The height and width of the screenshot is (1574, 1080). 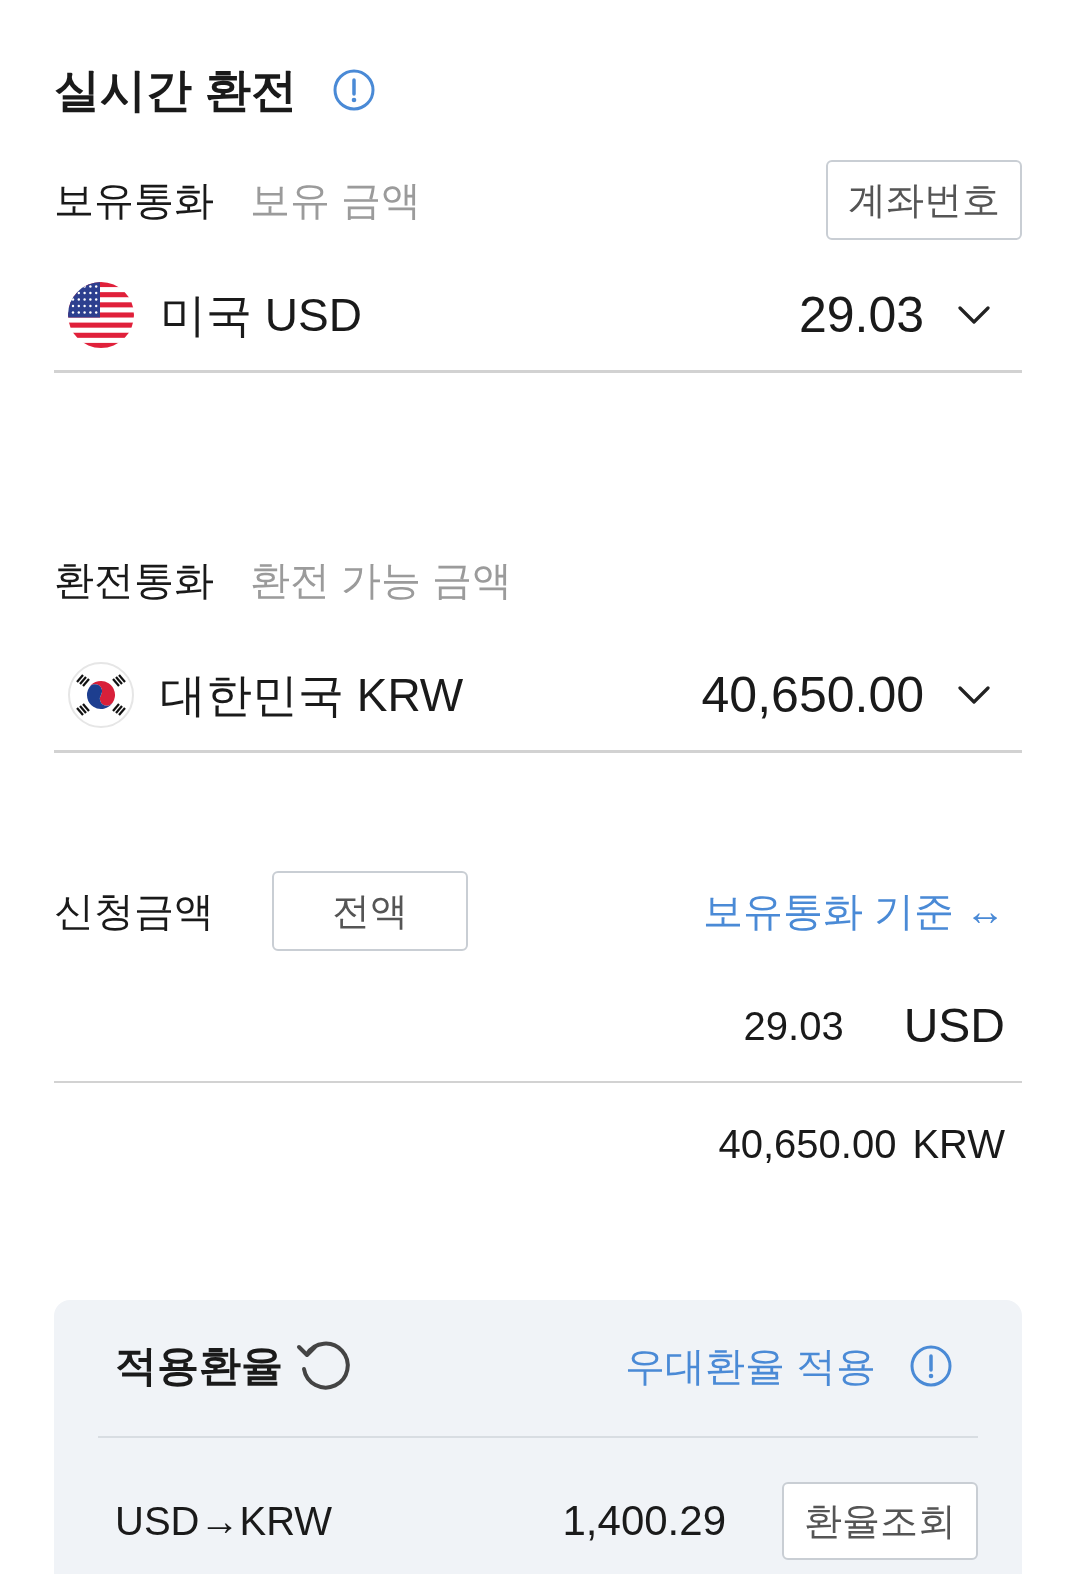 What do you see at coordinates (224, 1521) in the screenshot?
I see `currency-pair: USD→KRW` at bounding box center [224, 1521].